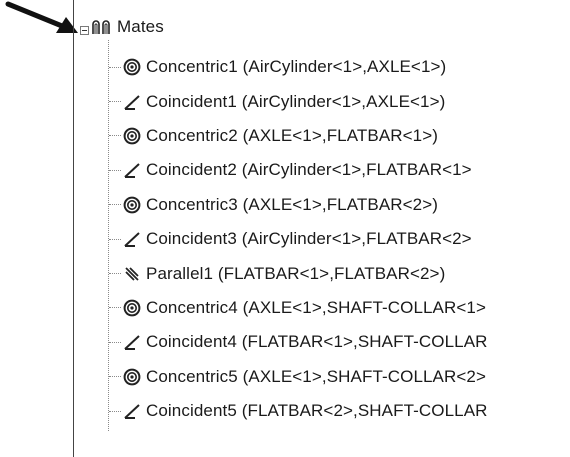  I want to click on mate-label: Coincident3 (AirCylinder<1>,FLATBAR<2>, so click(309, 239).